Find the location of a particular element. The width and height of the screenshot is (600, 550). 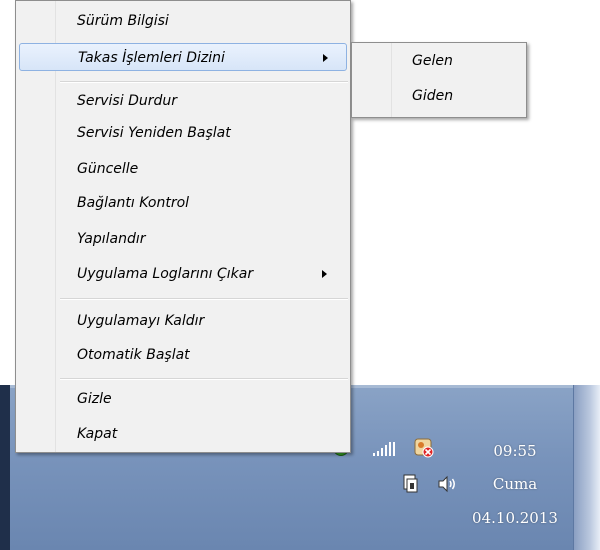

menu-item-connection-check: Bağlantı Kontrol is located at coordinates (183, 203).